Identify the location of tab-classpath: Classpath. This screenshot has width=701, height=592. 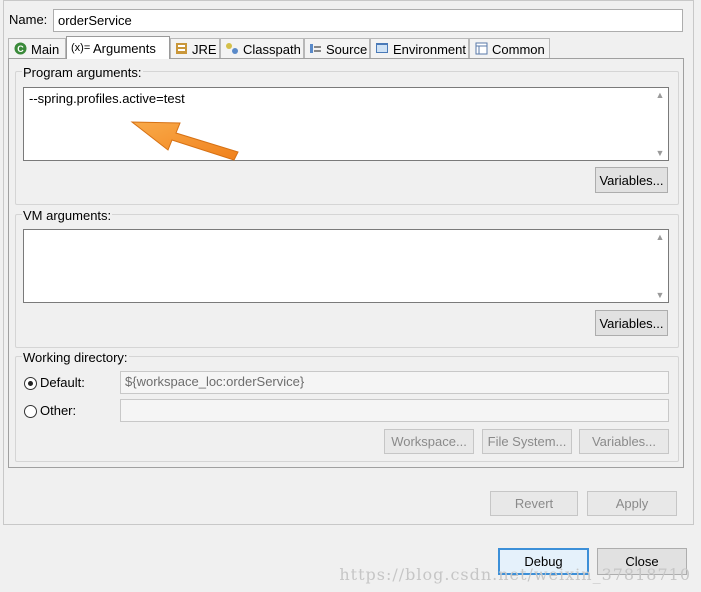
(262, 48).